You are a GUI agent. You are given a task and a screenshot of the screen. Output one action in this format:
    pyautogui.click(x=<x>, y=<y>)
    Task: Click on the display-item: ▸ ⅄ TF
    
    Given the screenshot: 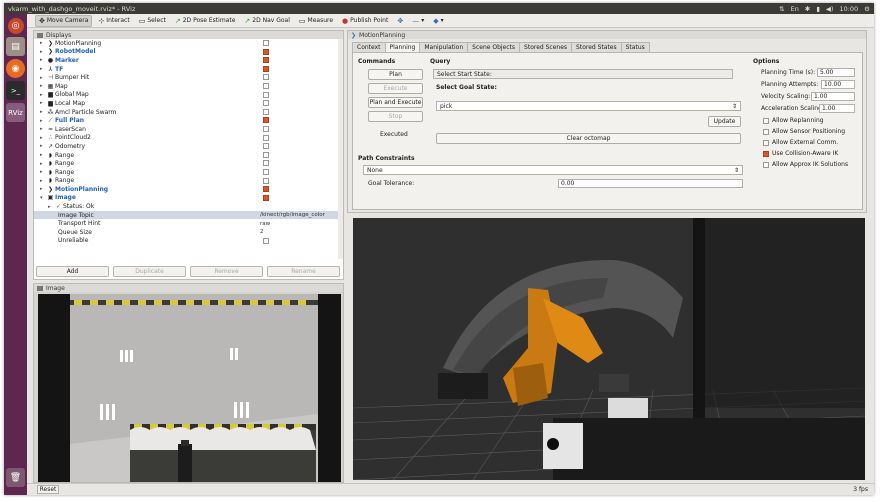 What is the action you would take?
    pyautogui.click(x=188, y=69)
    